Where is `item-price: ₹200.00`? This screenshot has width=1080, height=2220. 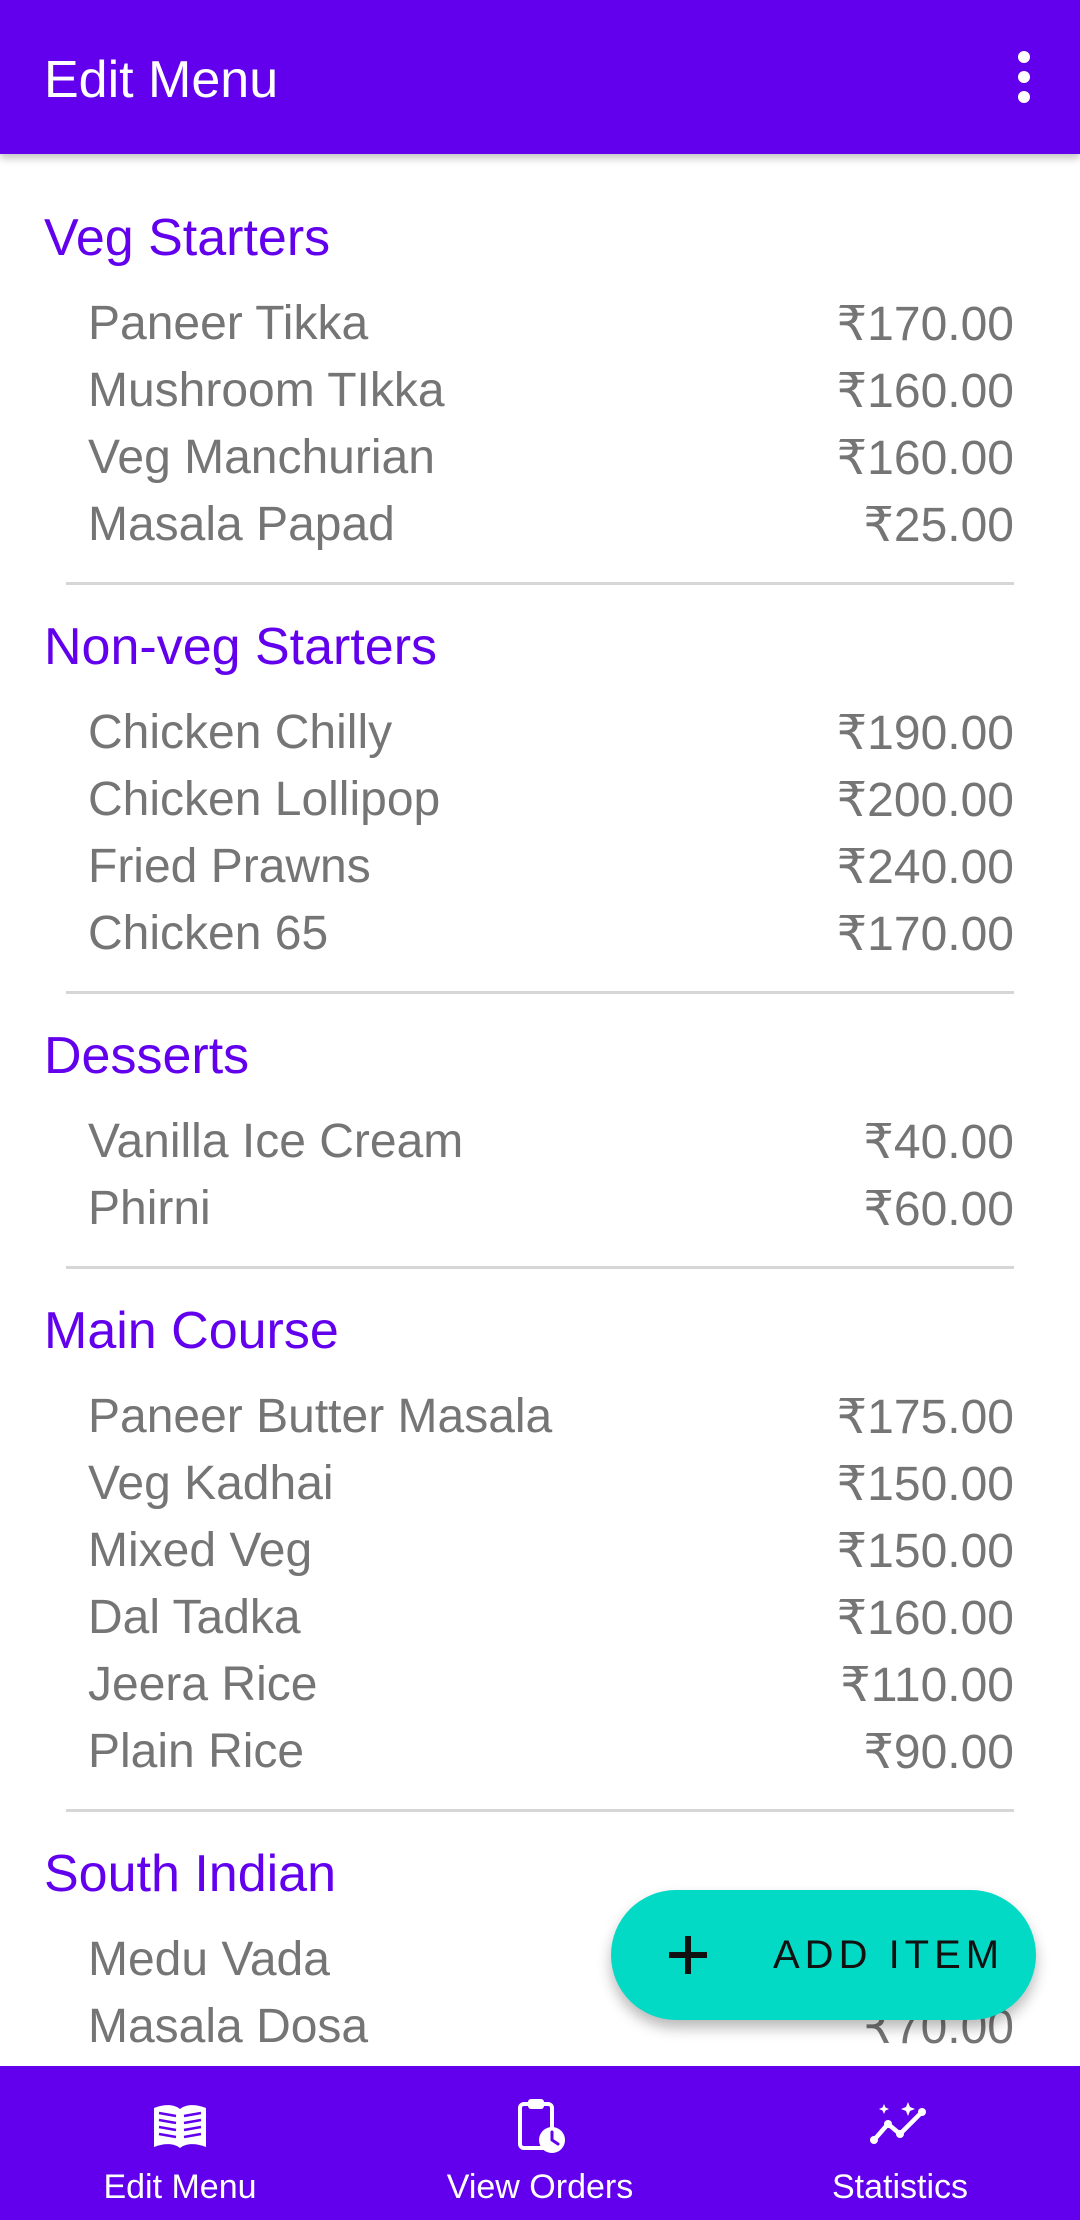
item-price: ₹200.00 is located at coordinates (925, 800).